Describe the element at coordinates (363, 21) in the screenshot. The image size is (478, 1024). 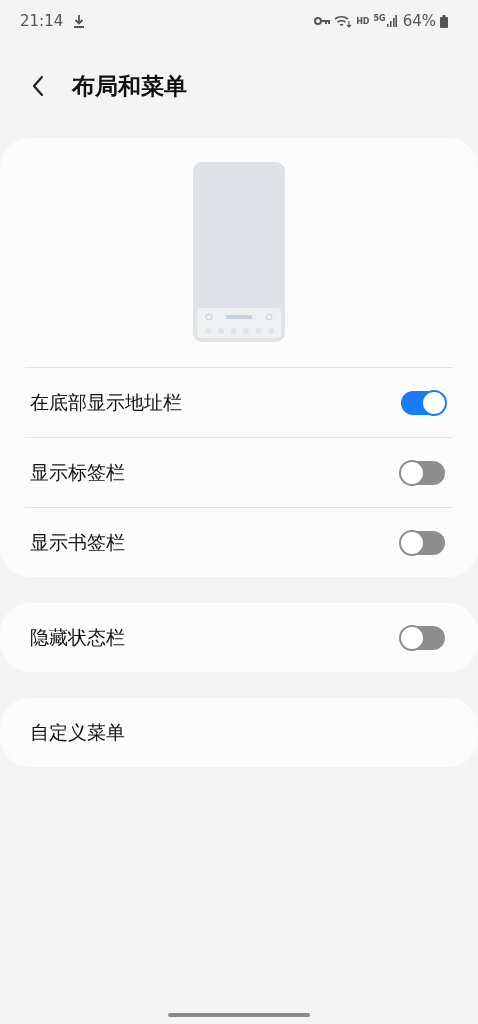
I see `hd-label: HD` at that location.